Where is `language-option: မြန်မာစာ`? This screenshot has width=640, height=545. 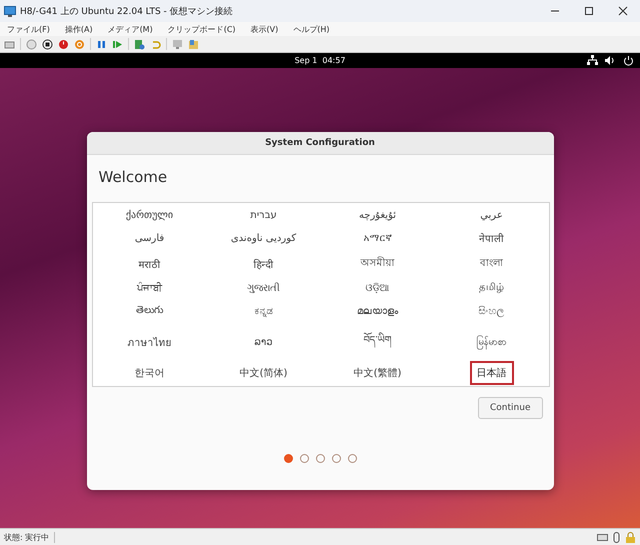
language-option: မြန်မာစာ is located at coordinates (492, 342).